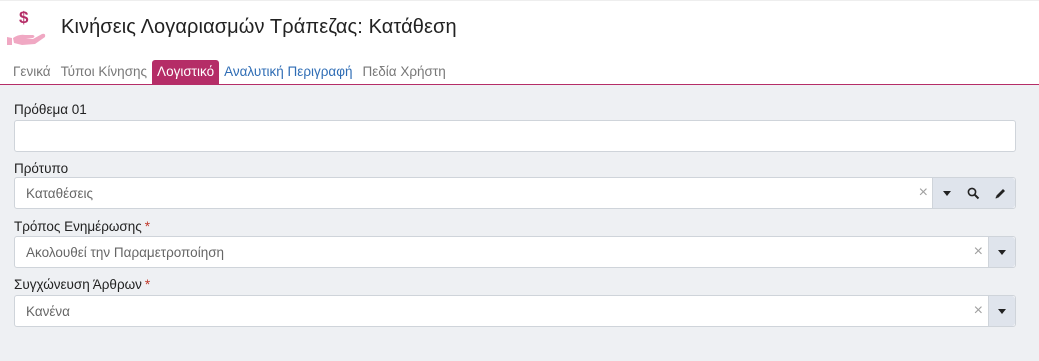  Describe the element at coordinates (923, 193) in the screenshot. I see `template-clear-icon: ×` at that location.